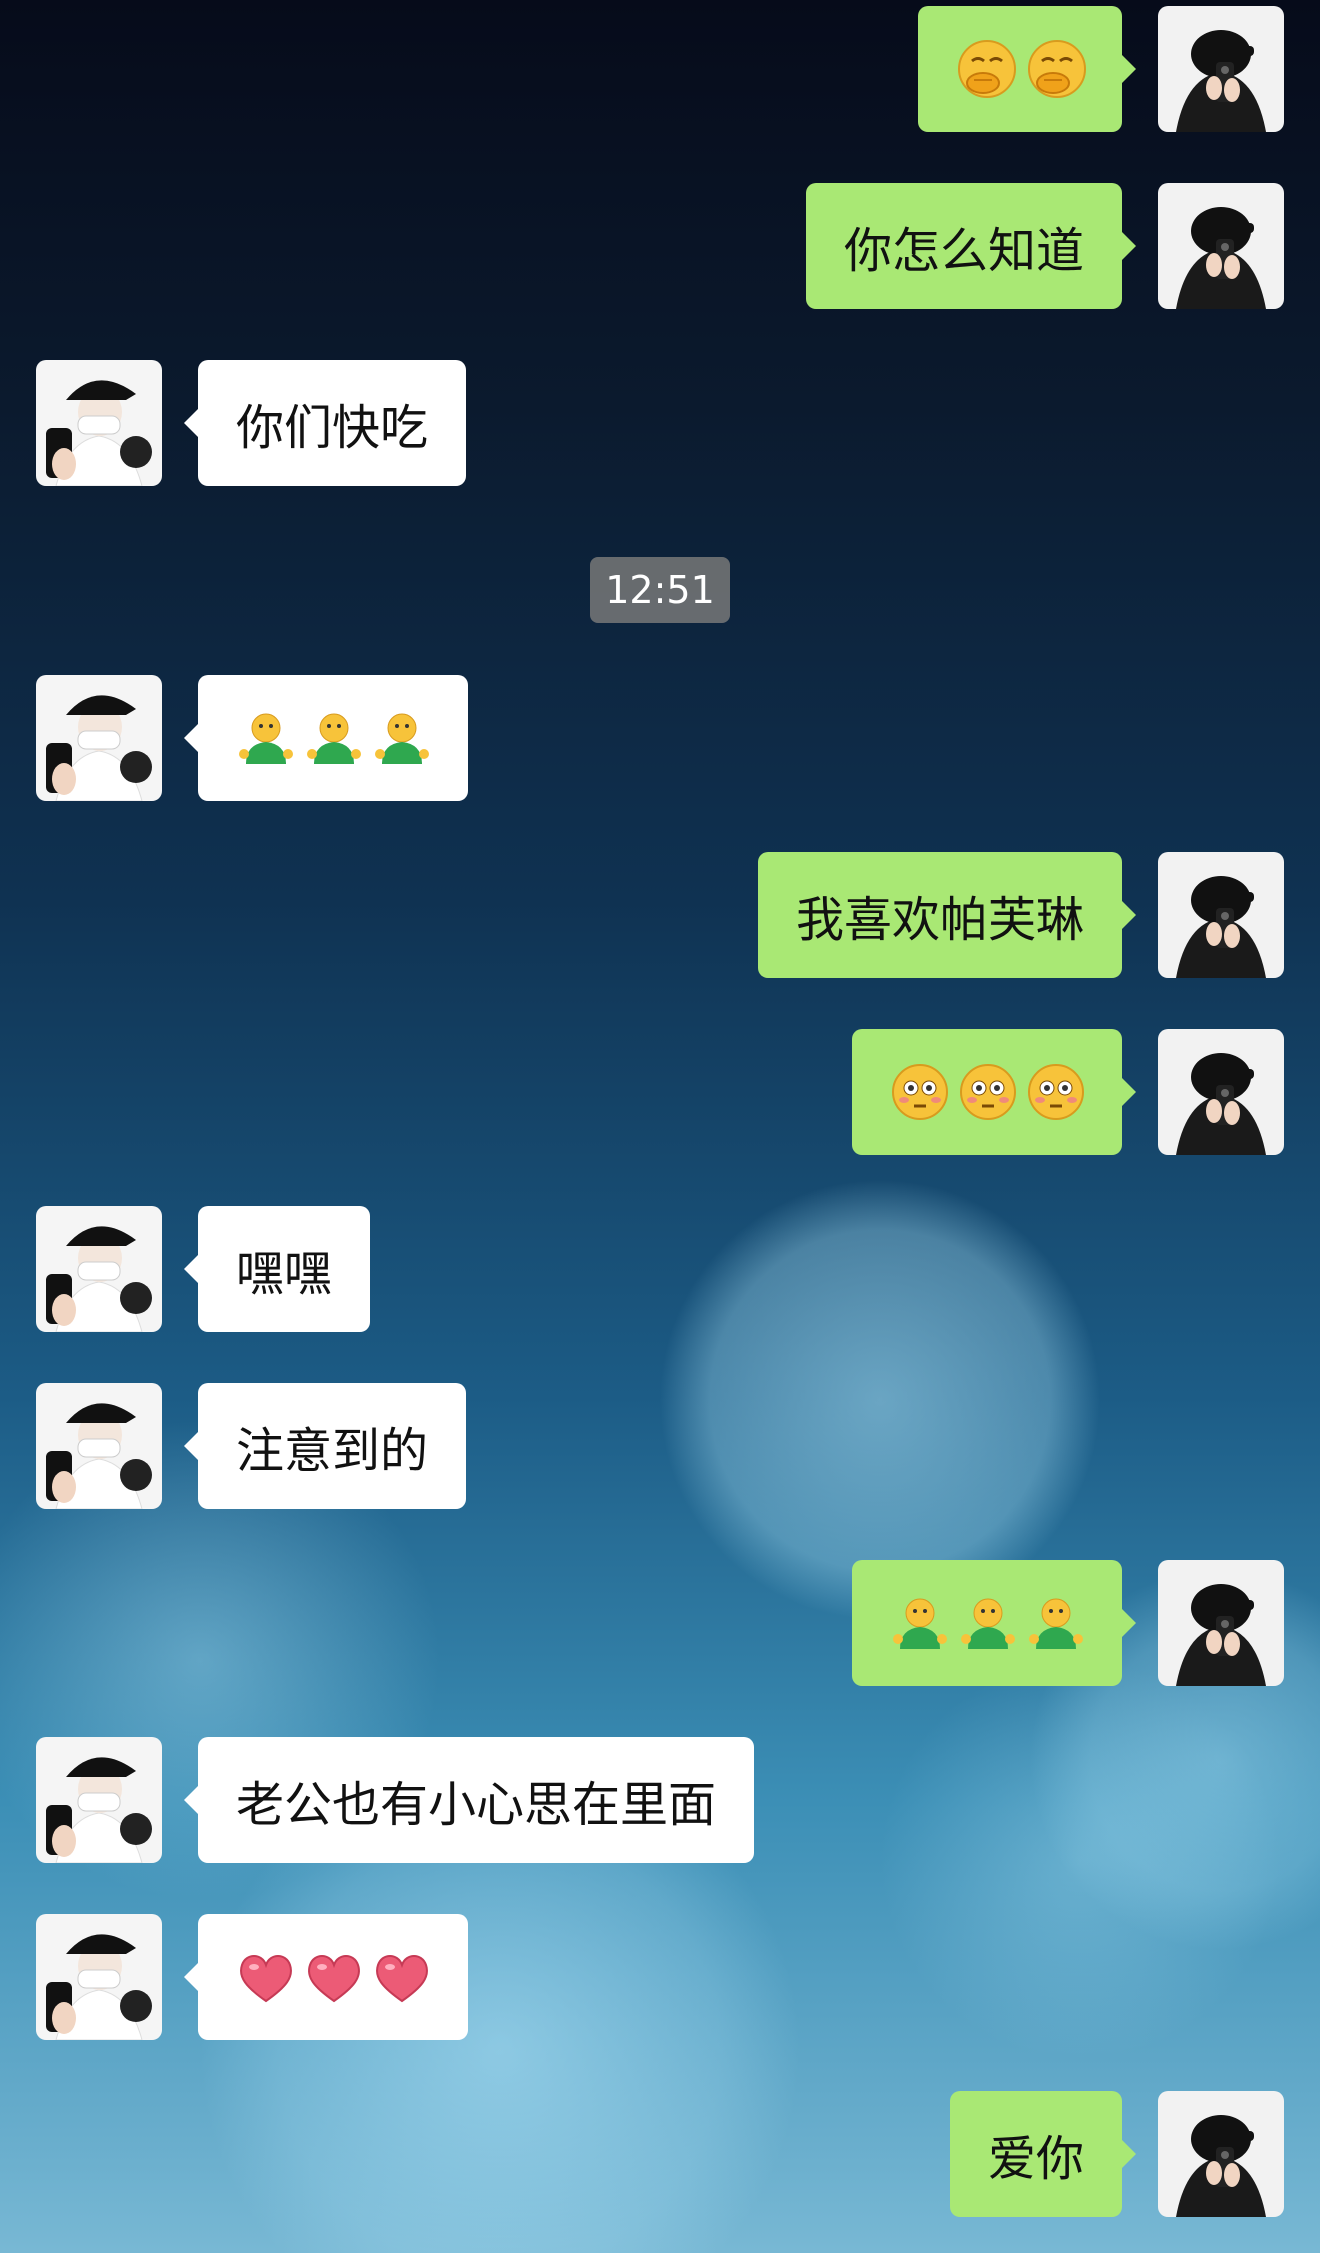  Describe the element at coordinates (660, 423) in the screenshot. I see `message-row: 你们快吃` at that location.